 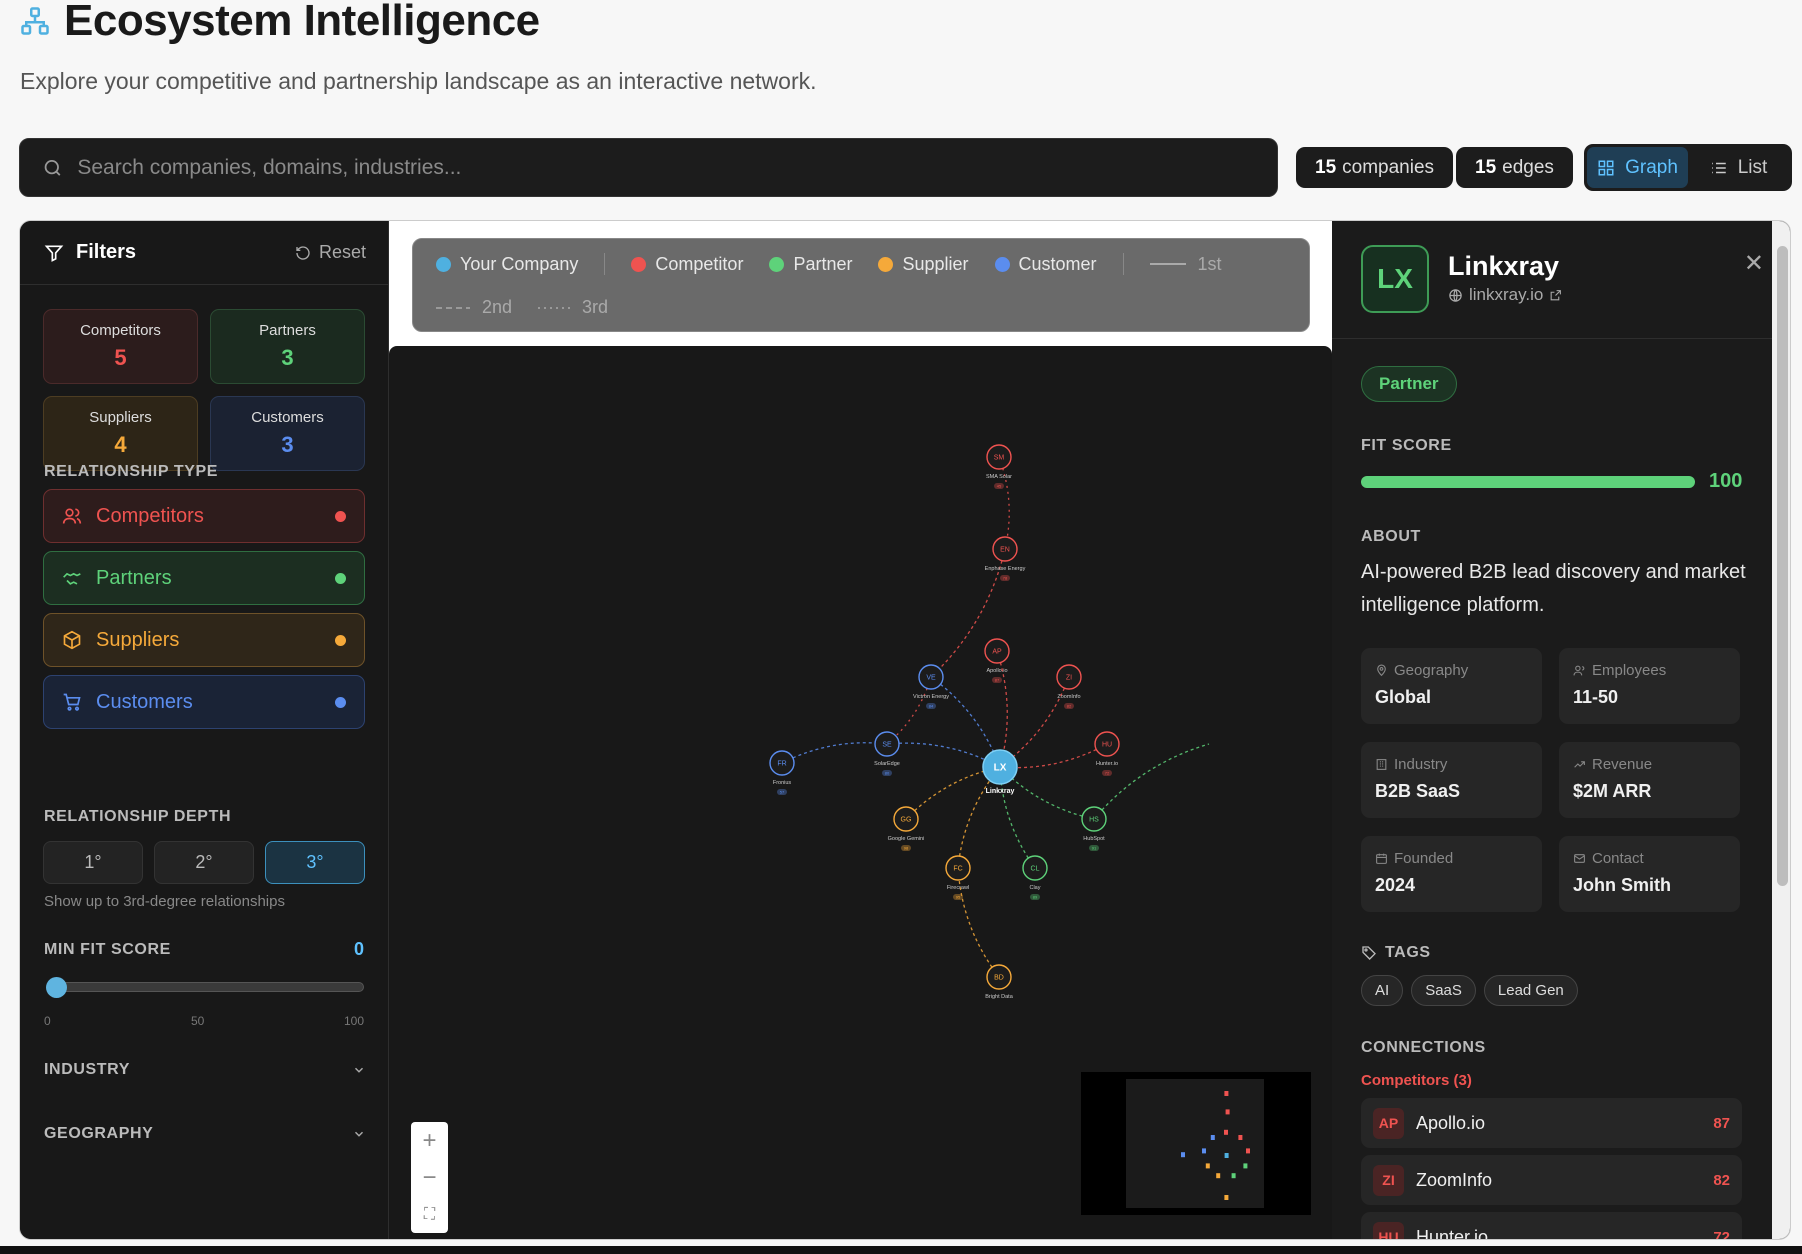 I want to click on node-abbr: HU, so click(x=1107, y=745).